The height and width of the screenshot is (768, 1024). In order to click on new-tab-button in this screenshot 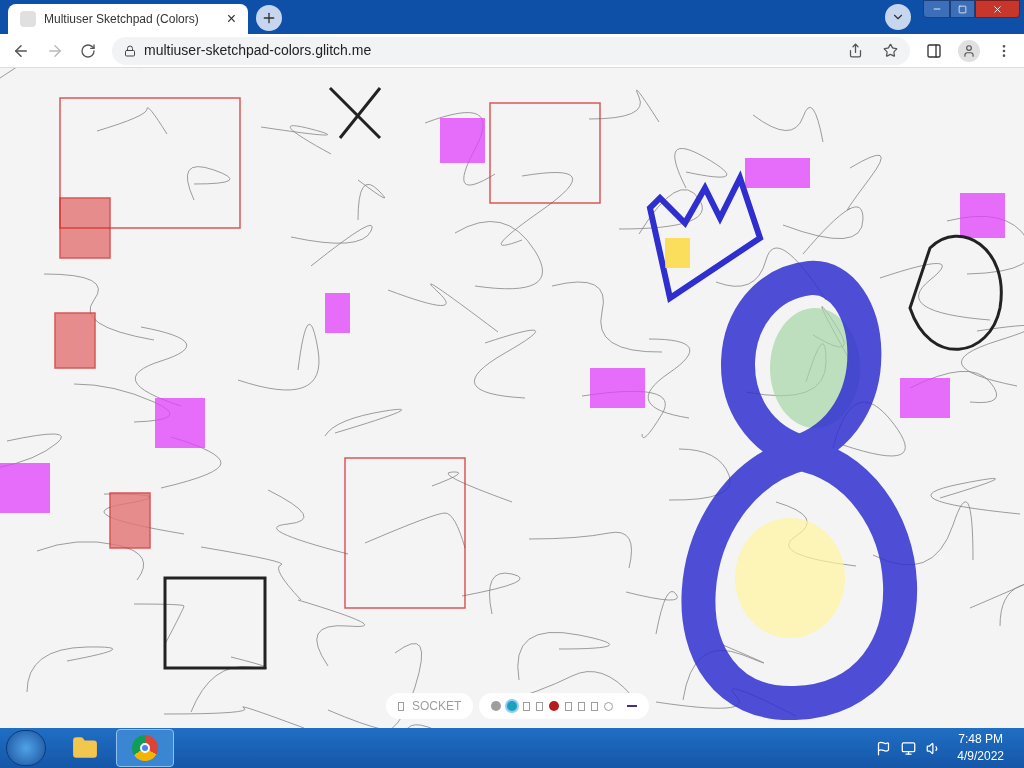, I will do `click(269, 18)`.